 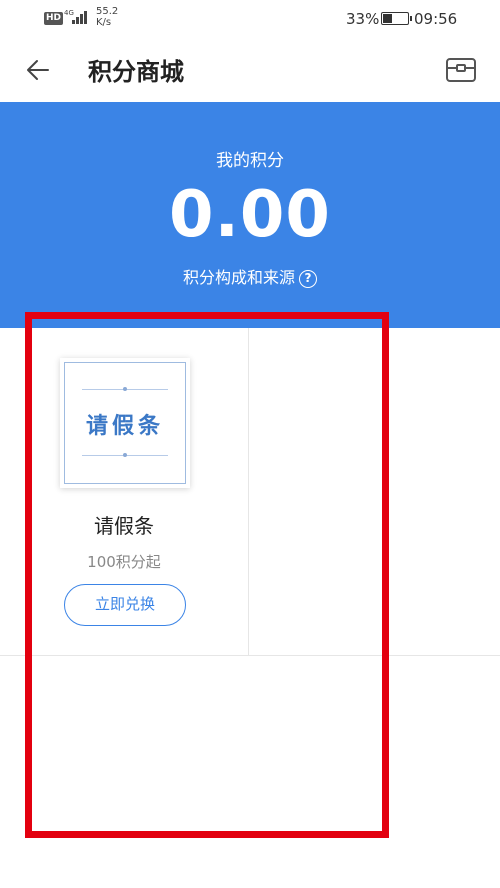 I want to click on redeem-button: 立即兑换, so click(x=125, y=605).